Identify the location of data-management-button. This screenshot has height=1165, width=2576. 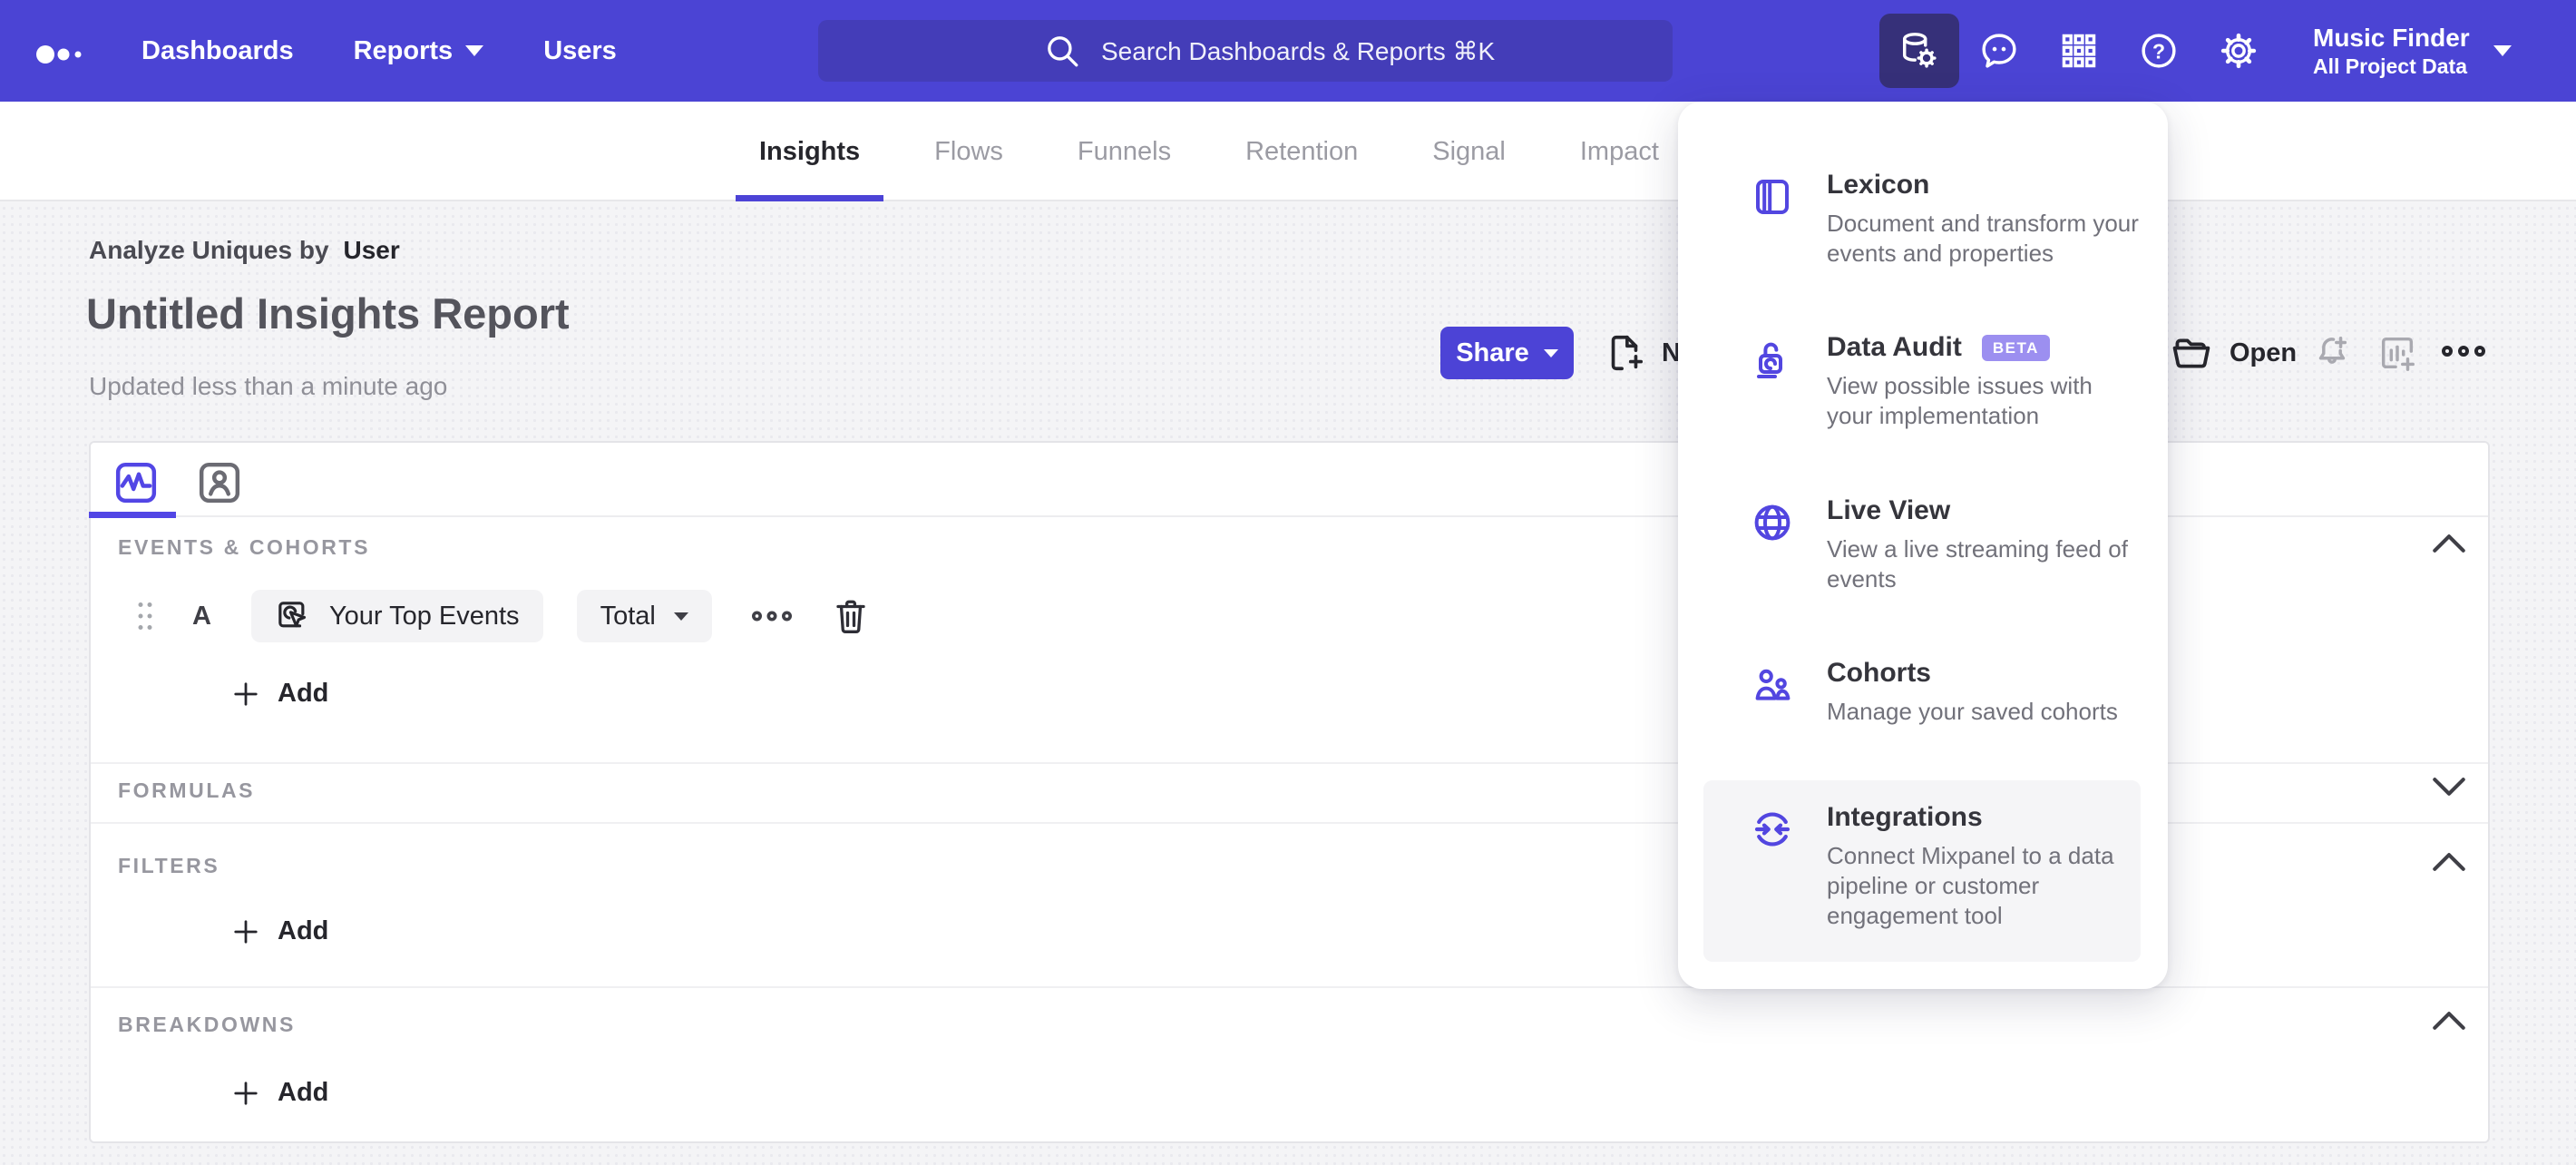
(1919, 51).